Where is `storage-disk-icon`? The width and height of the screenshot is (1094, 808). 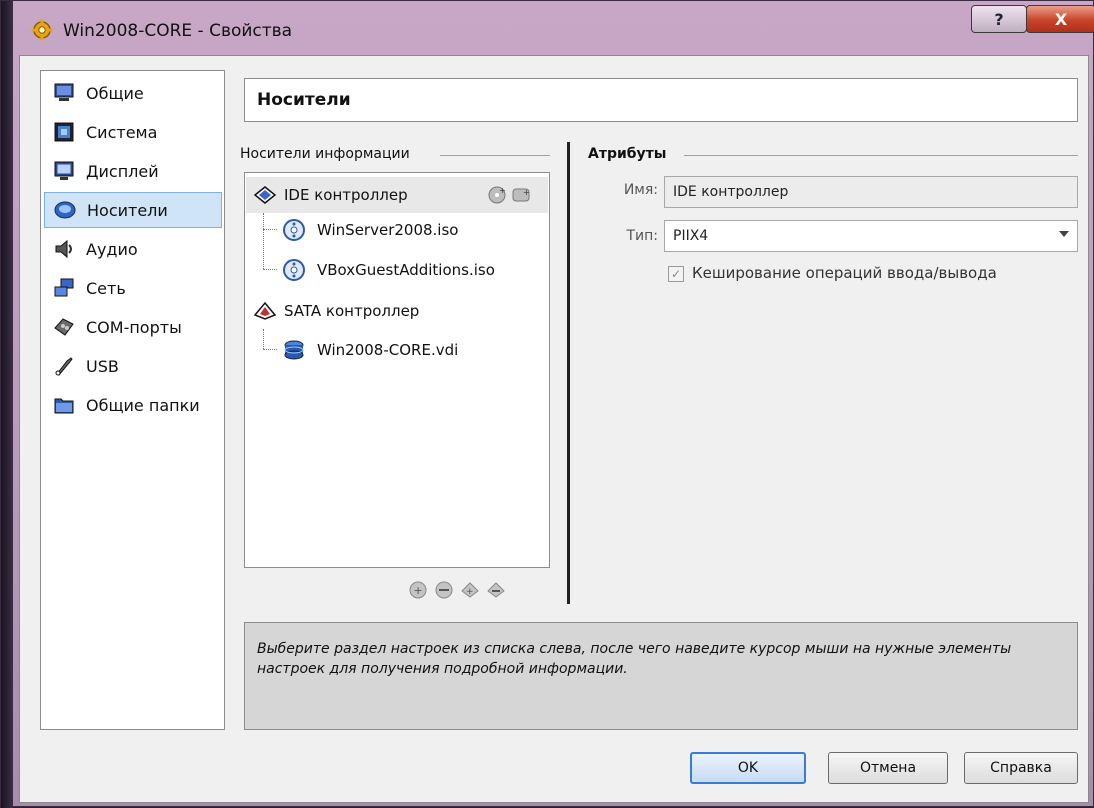
storage-disk-icon is located at coordinates (65, 210).